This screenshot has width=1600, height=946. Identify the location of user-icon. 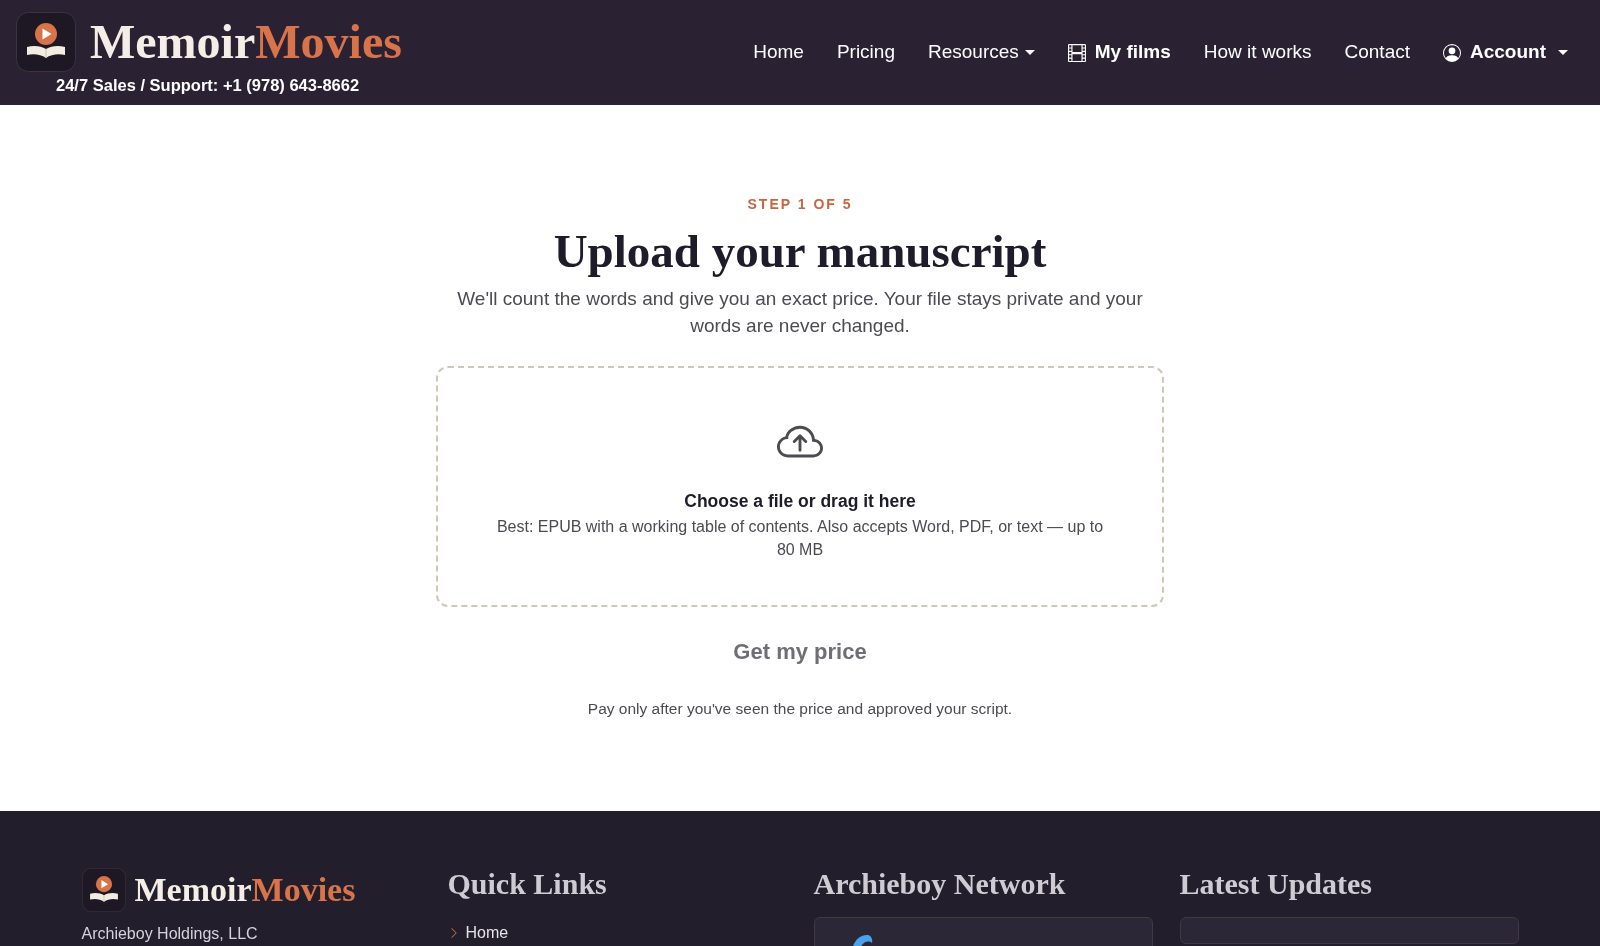
(1452, 52).